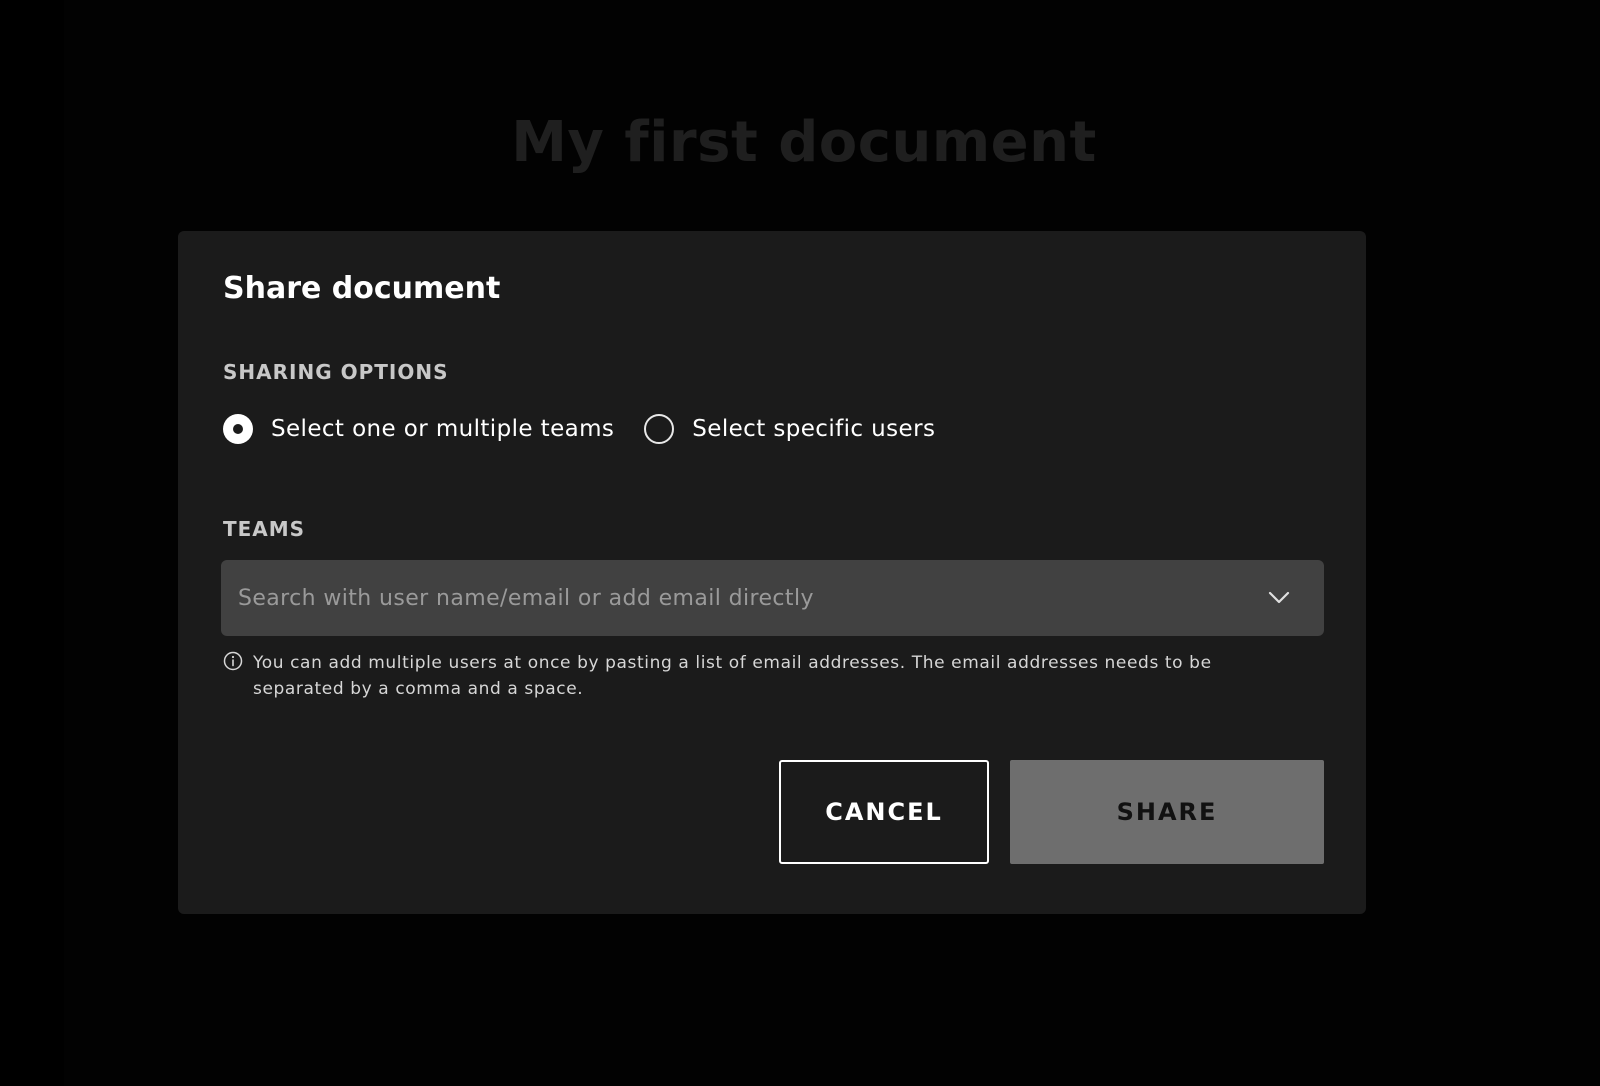  I want to click on teams-search-field, so click(772, 598).